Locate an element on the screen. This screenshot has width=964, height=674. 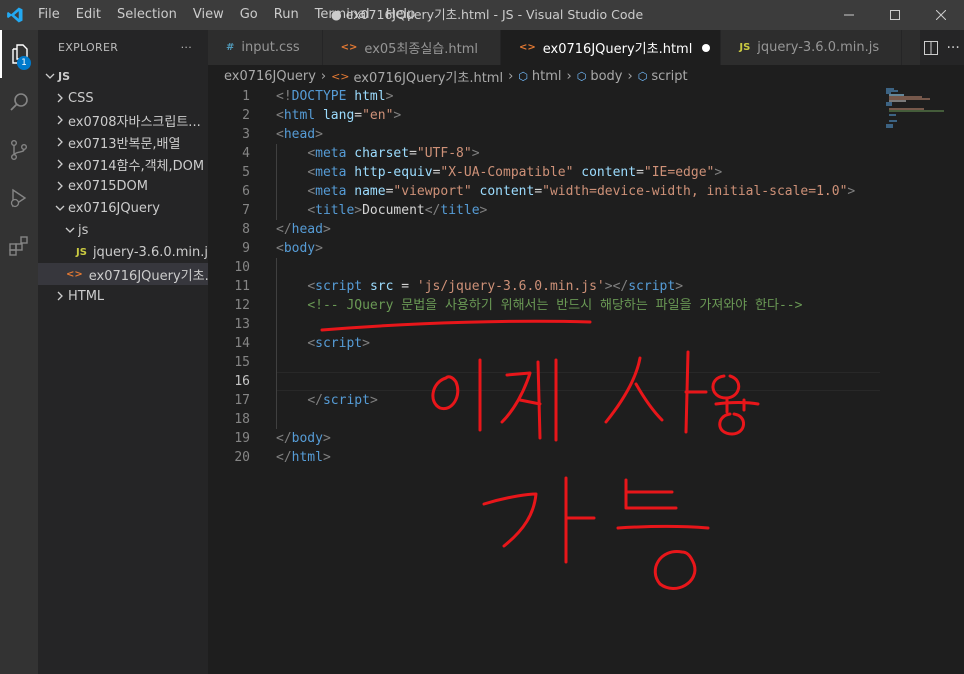
menu-help: Help is located at coordinates (401, 15).